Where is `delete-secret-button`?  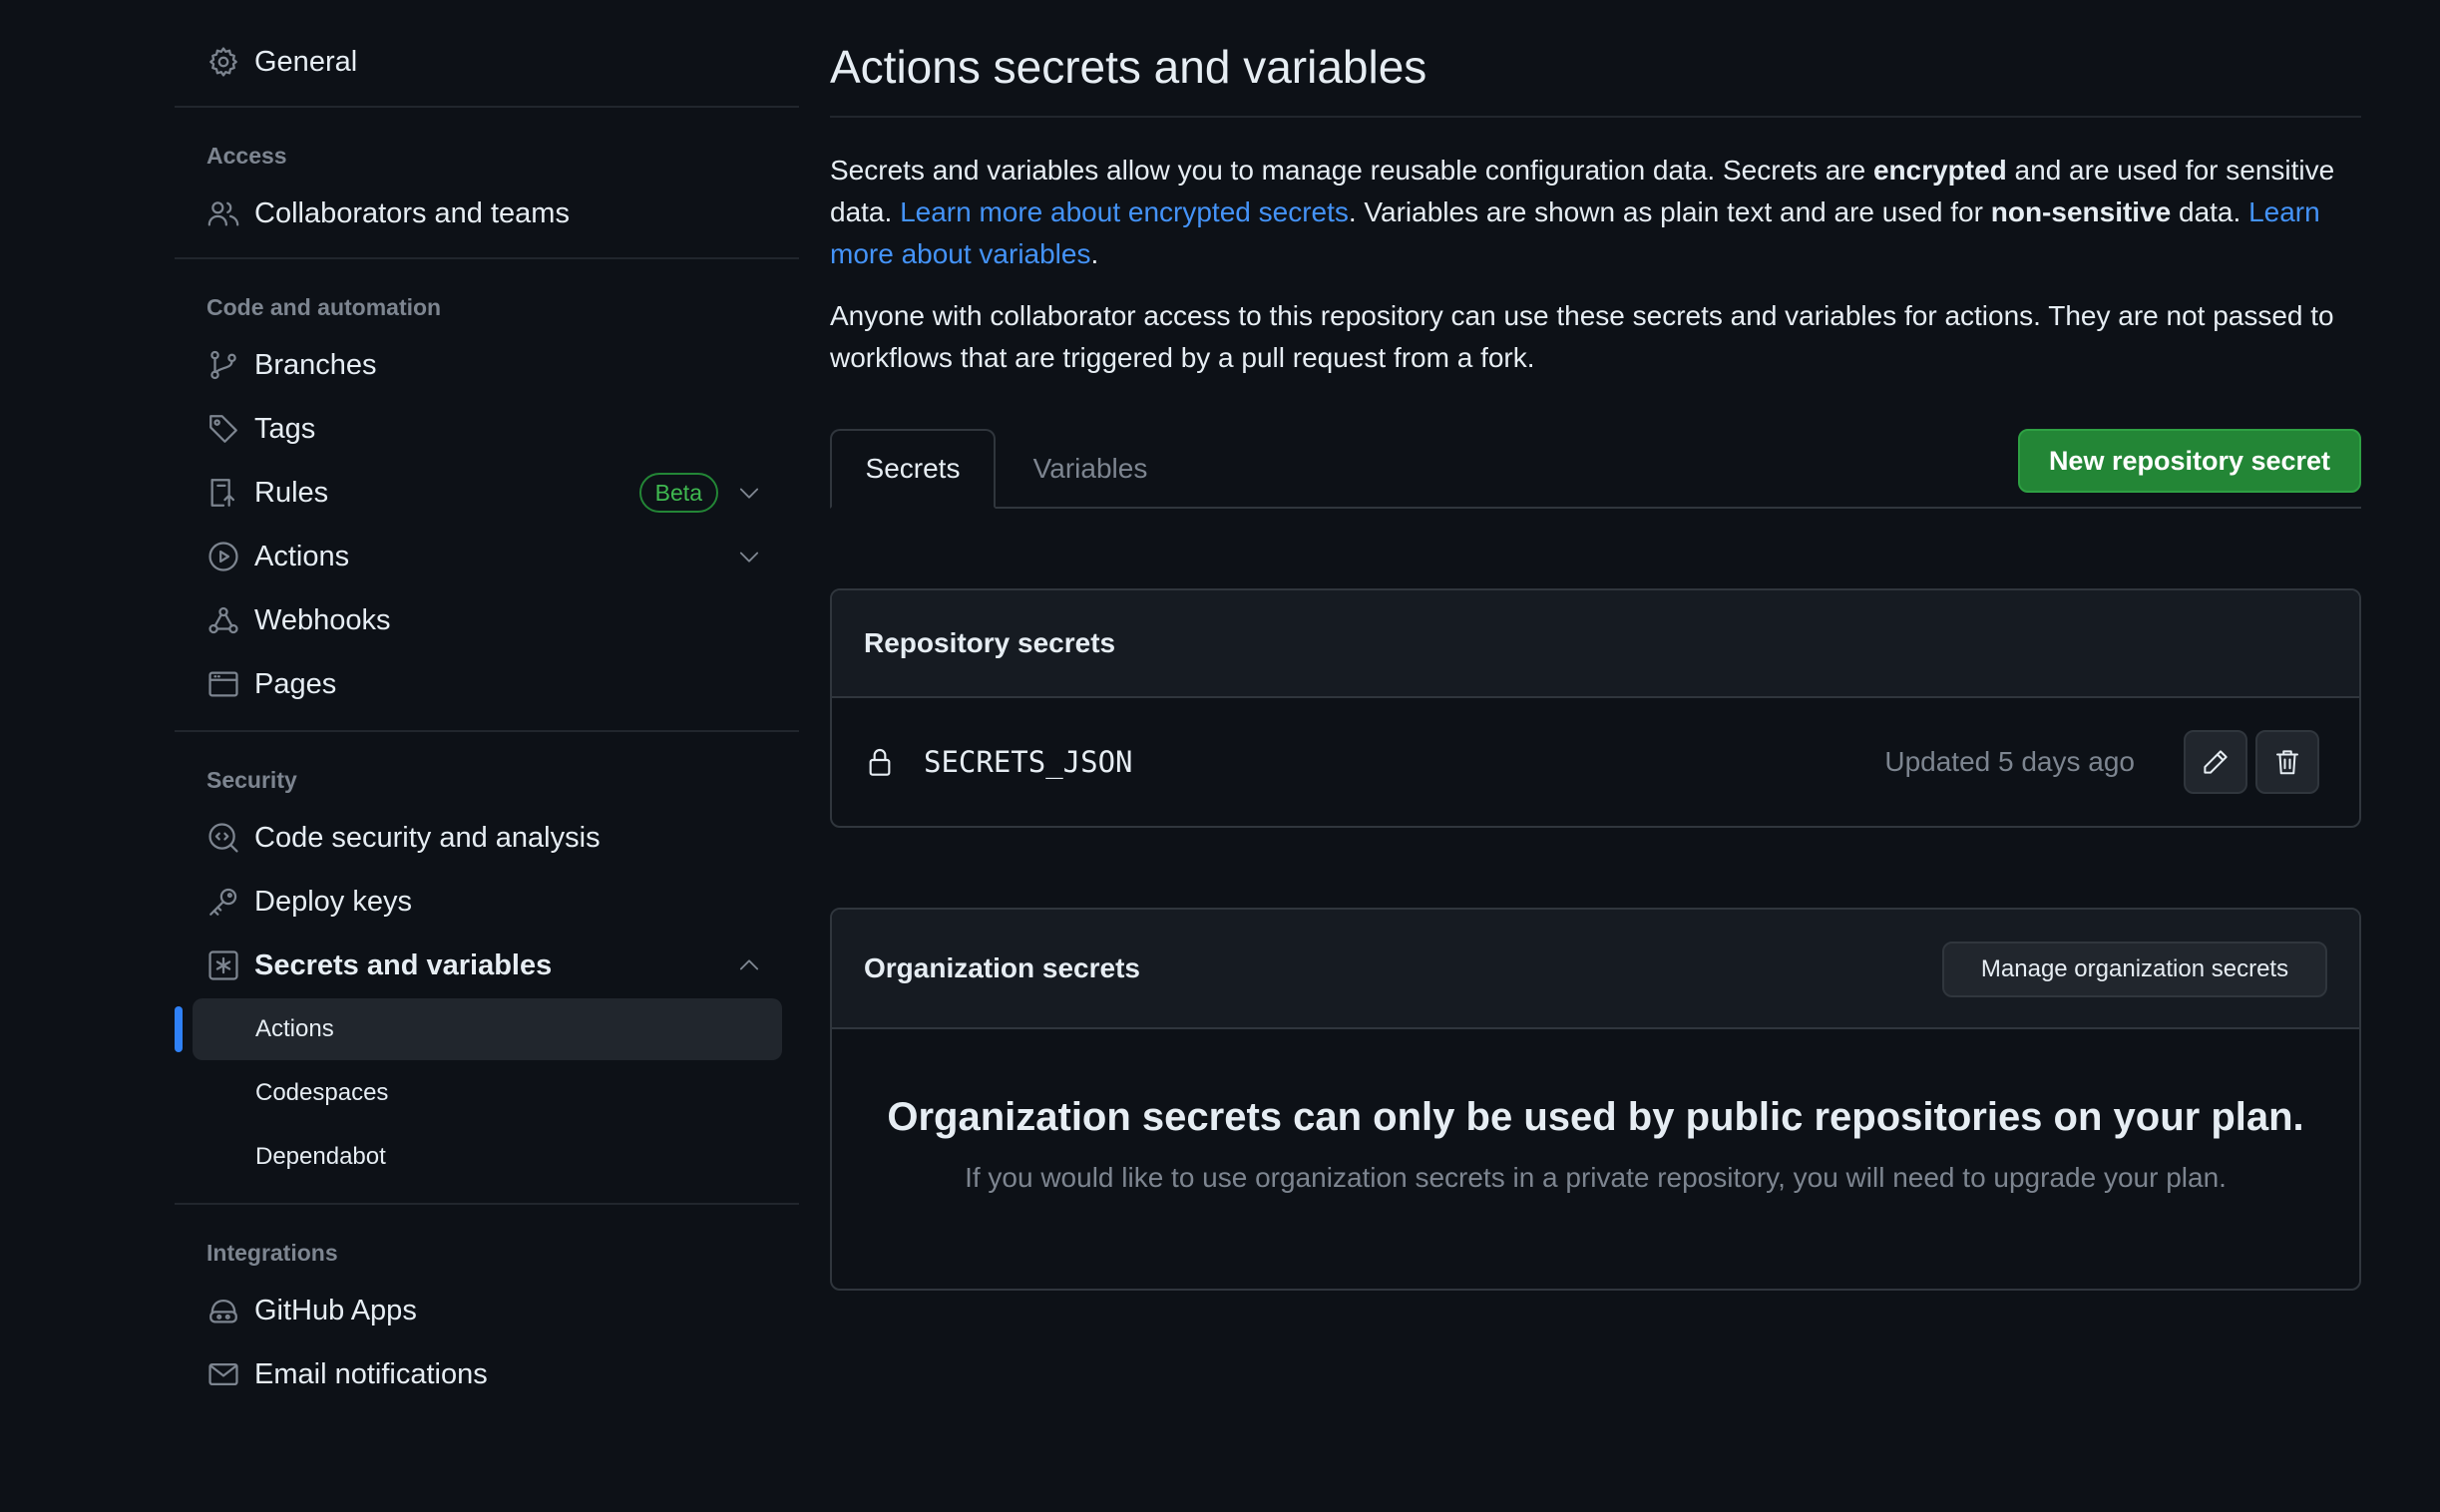
delete-secret-button is located at coordinates (2287, 762).